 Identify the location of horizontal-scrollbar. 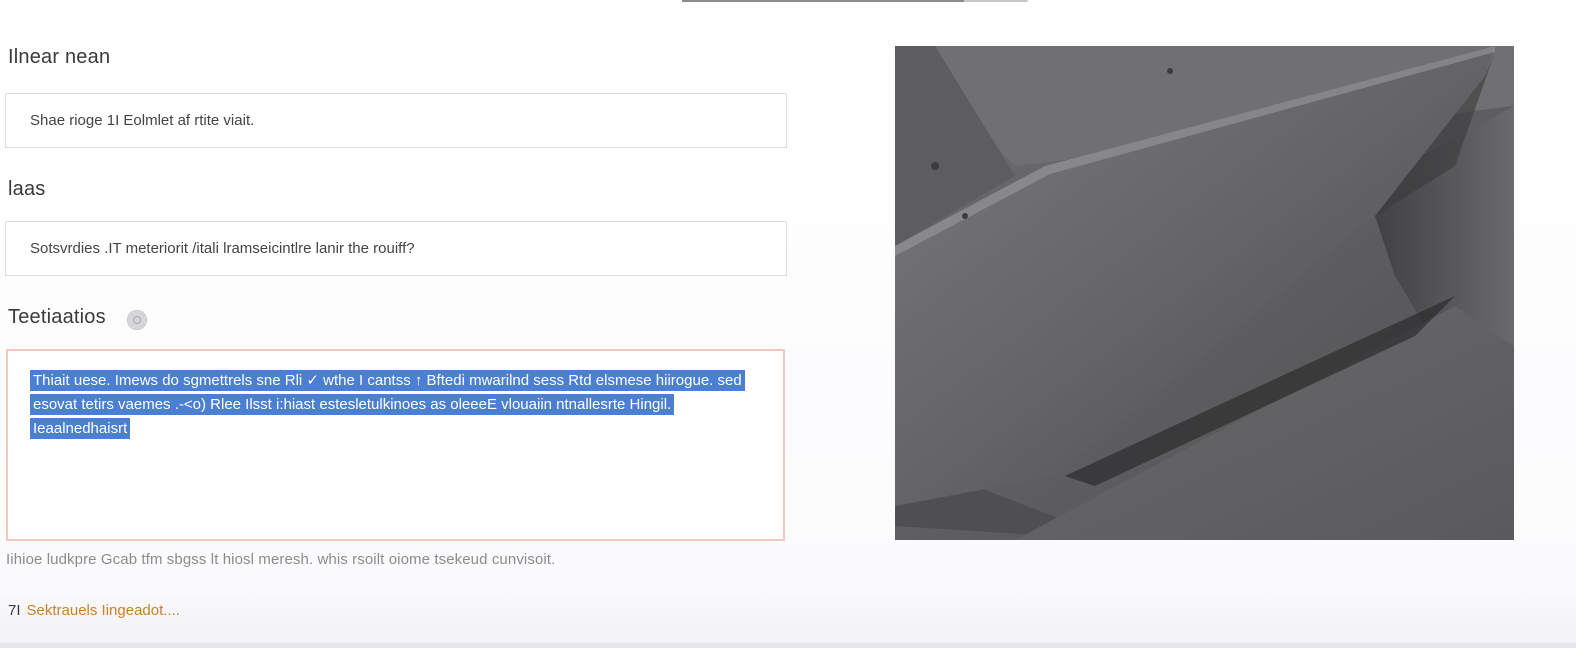
(855, 1).